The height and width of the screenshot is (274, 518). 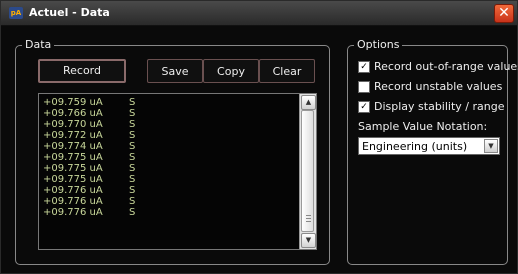 What do you see at coordinates (168, 102) in the screenshot?
I see `list-item: +09.759 uA S` at bounding box center [168, 102].